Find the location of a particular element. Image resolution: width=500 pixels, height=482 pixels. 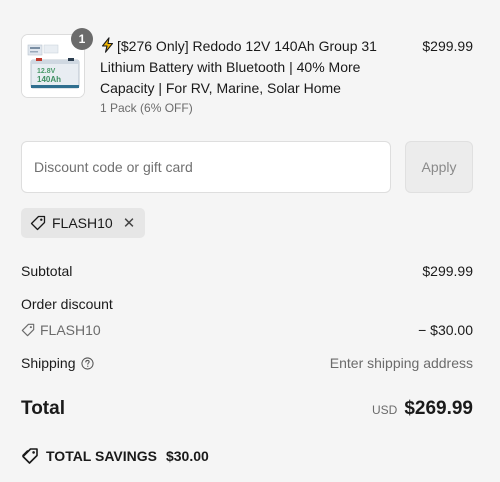

total-savings: TOTAL SAVINGS $30.00 is located at coordinates (115, 456).